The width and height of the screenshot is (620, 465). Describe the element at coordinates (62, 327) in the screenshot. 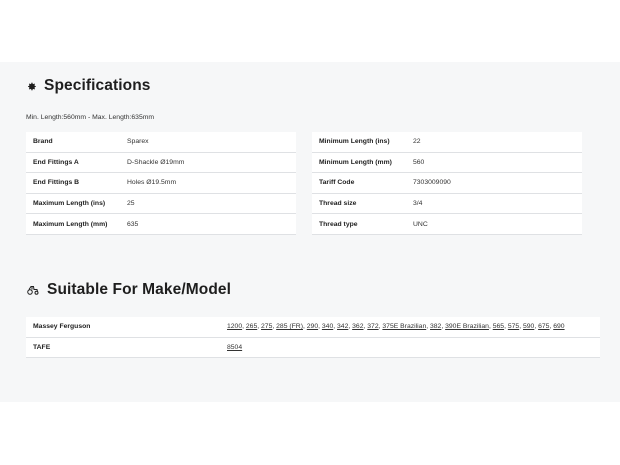

I see `make-label: Massey Ferguson` at that location.